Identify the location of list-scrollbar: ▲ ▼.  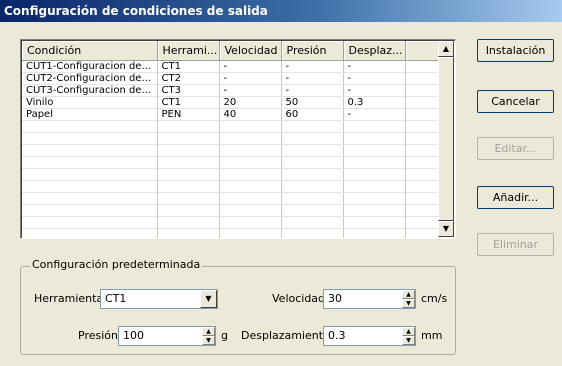
(446, 139).